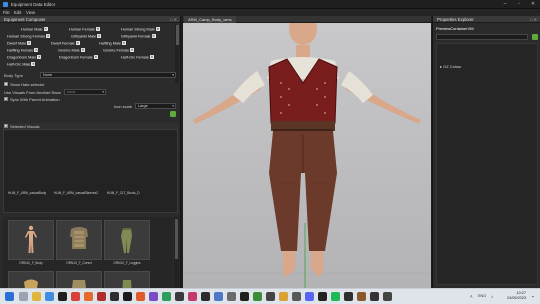 The image size is (540, 304). What do you see at coordinates (29, 37) in the screenshot?
I see `race-tag-human-strong-female: Human Strong Female ✕` at bounding box center [29, 37].